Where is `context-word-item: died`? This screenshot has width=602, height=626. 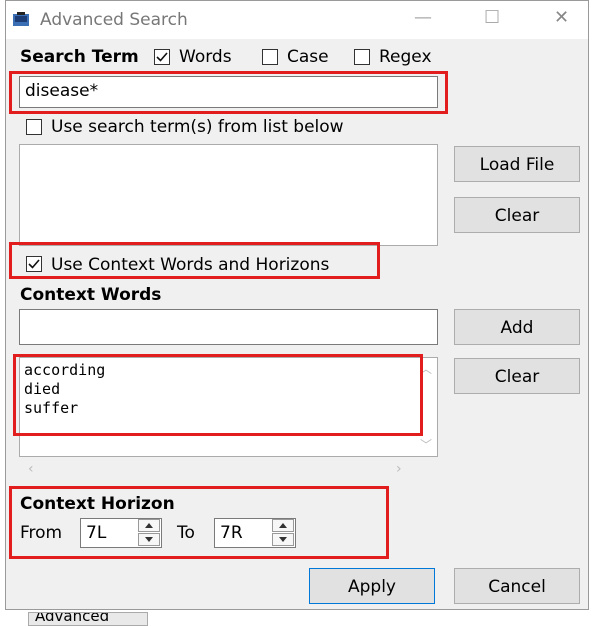 context-word-item: died is located at coordinates (42, 389).